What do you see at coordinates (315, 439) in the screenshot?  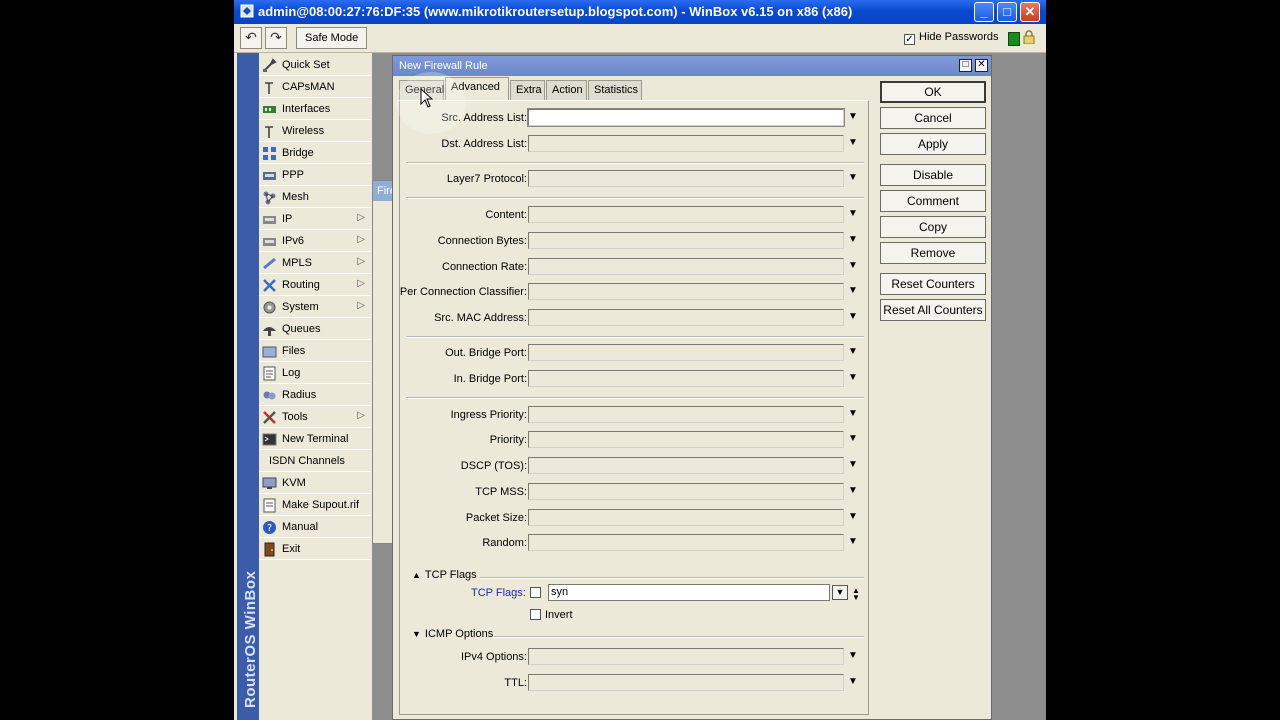 I see `menu-item-new-terminal: New Terminal` at bounding box center [315, 439].